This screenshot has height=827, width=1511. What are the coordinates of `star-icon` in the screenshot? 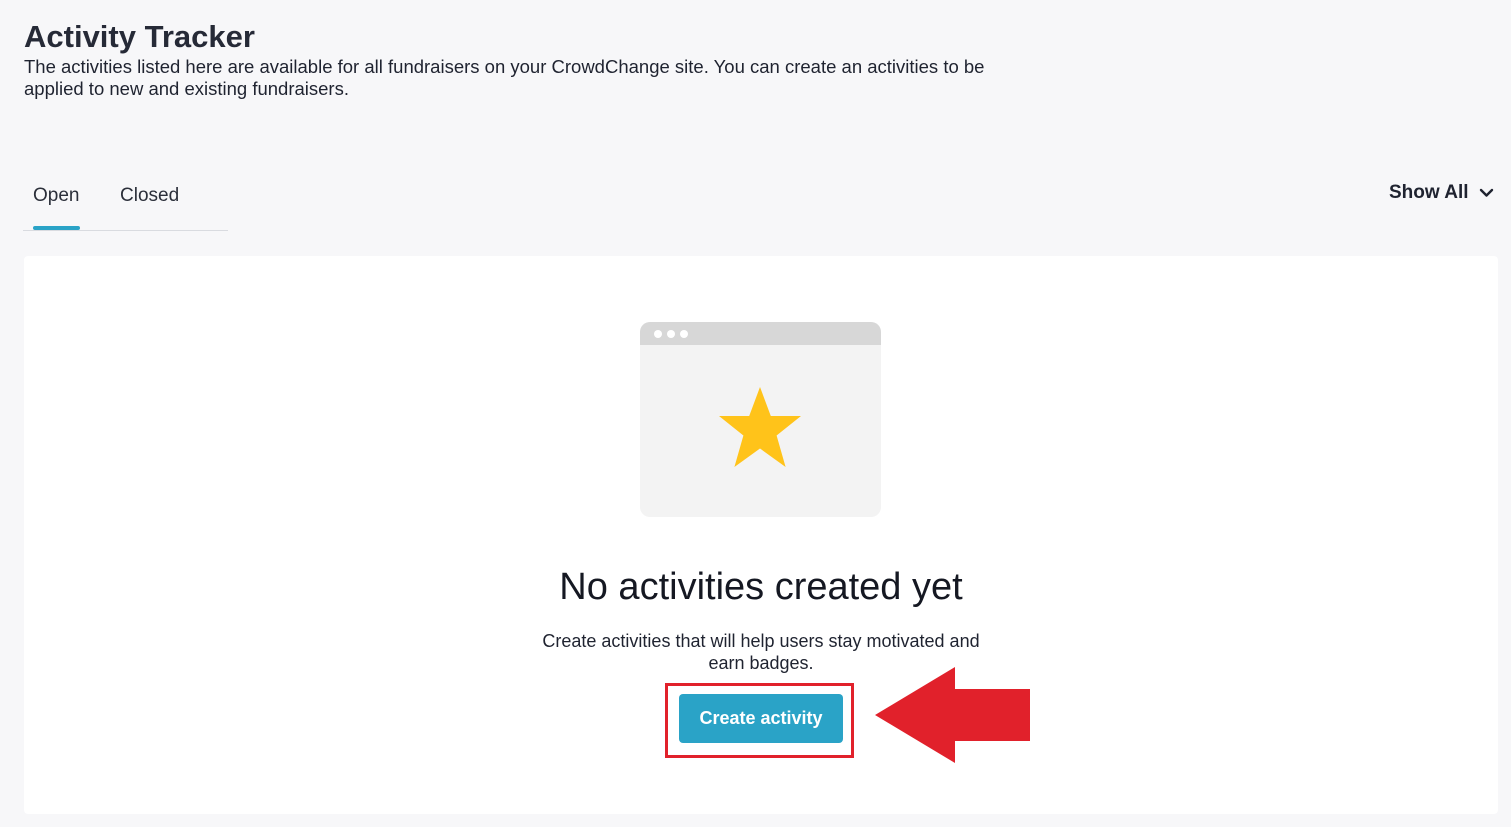 It's located at (760, 427).